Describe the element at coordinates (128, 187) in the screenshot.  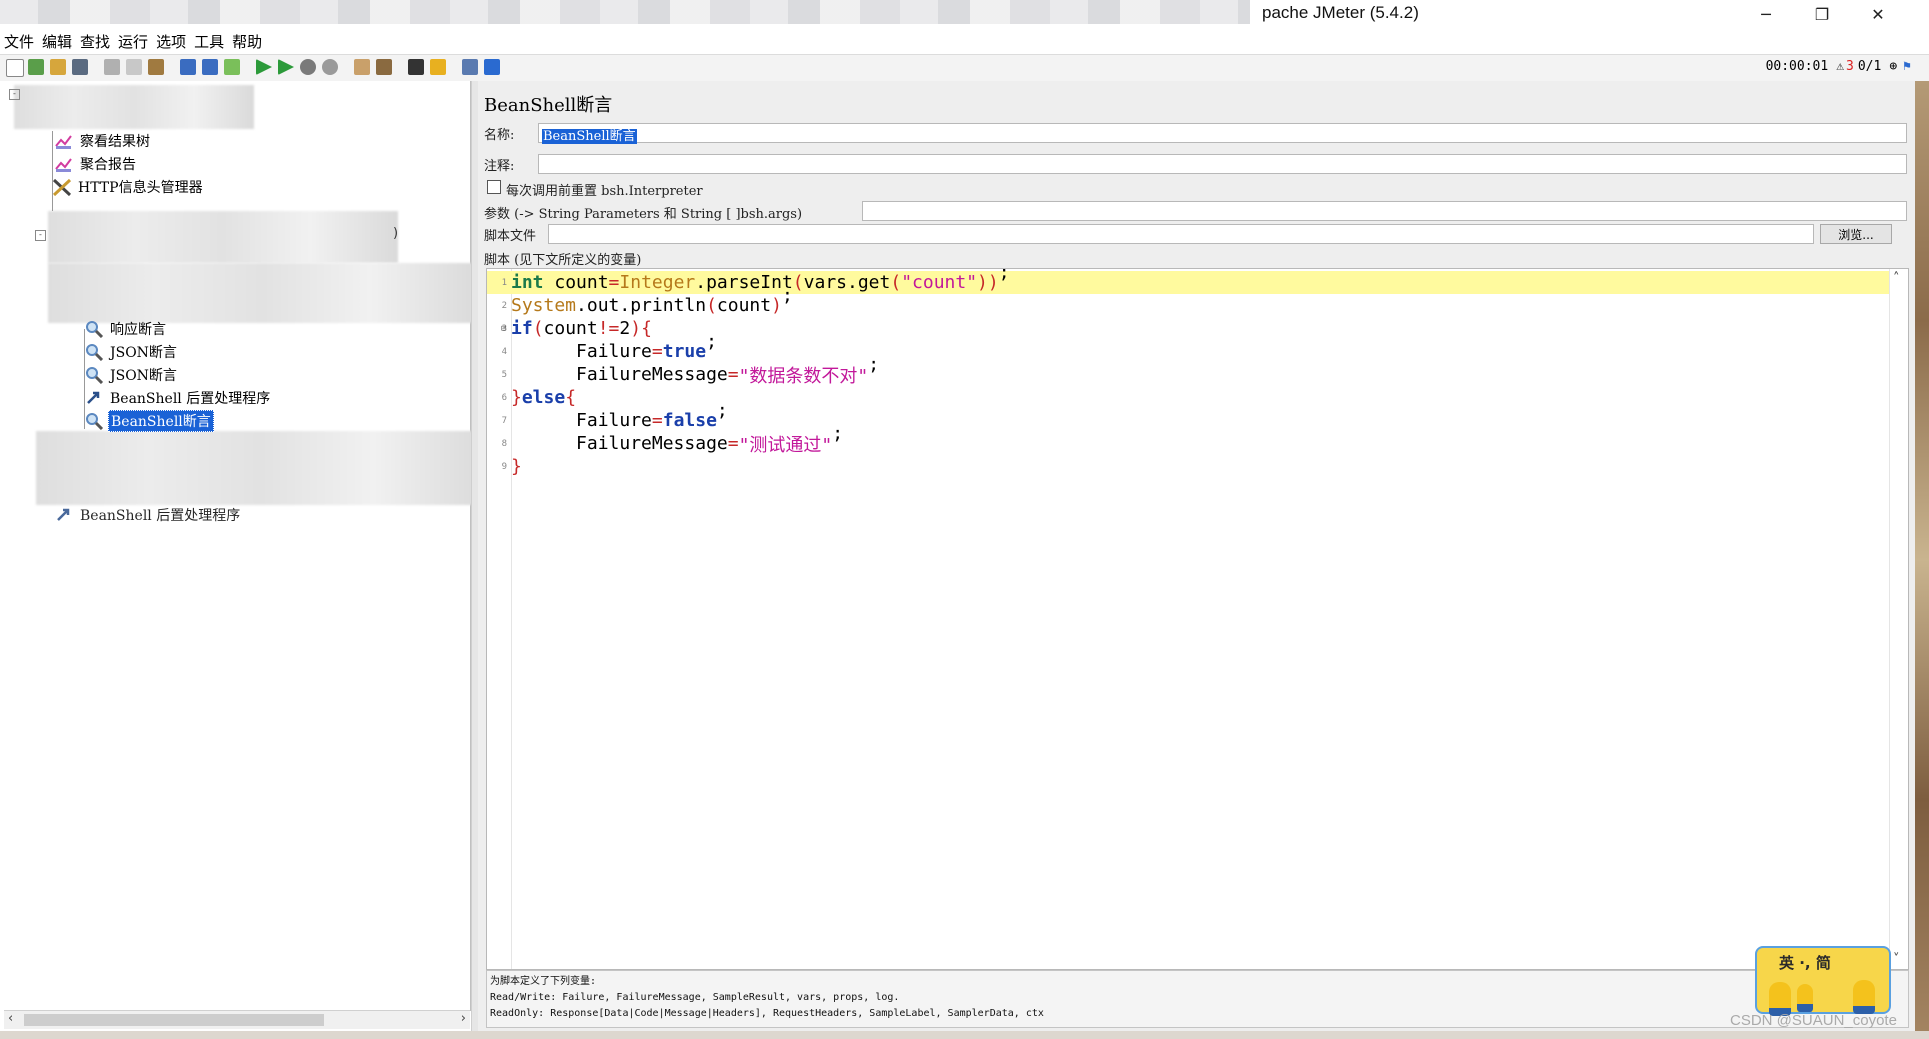
I see `tree-item-http-header-manager: HTTP信息头管理器` at that location.